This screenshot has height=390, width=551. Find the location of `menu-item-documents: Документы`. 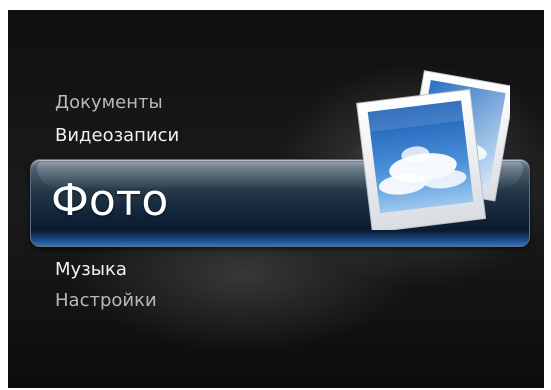

menu-item-documents: Документы is located at coordinates (109, 103).